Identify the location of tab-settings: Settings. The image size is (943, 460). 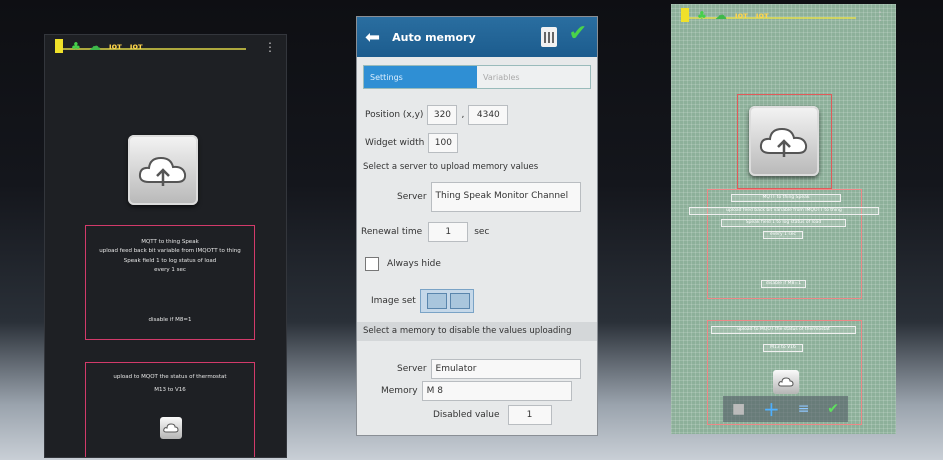
(420, 77).